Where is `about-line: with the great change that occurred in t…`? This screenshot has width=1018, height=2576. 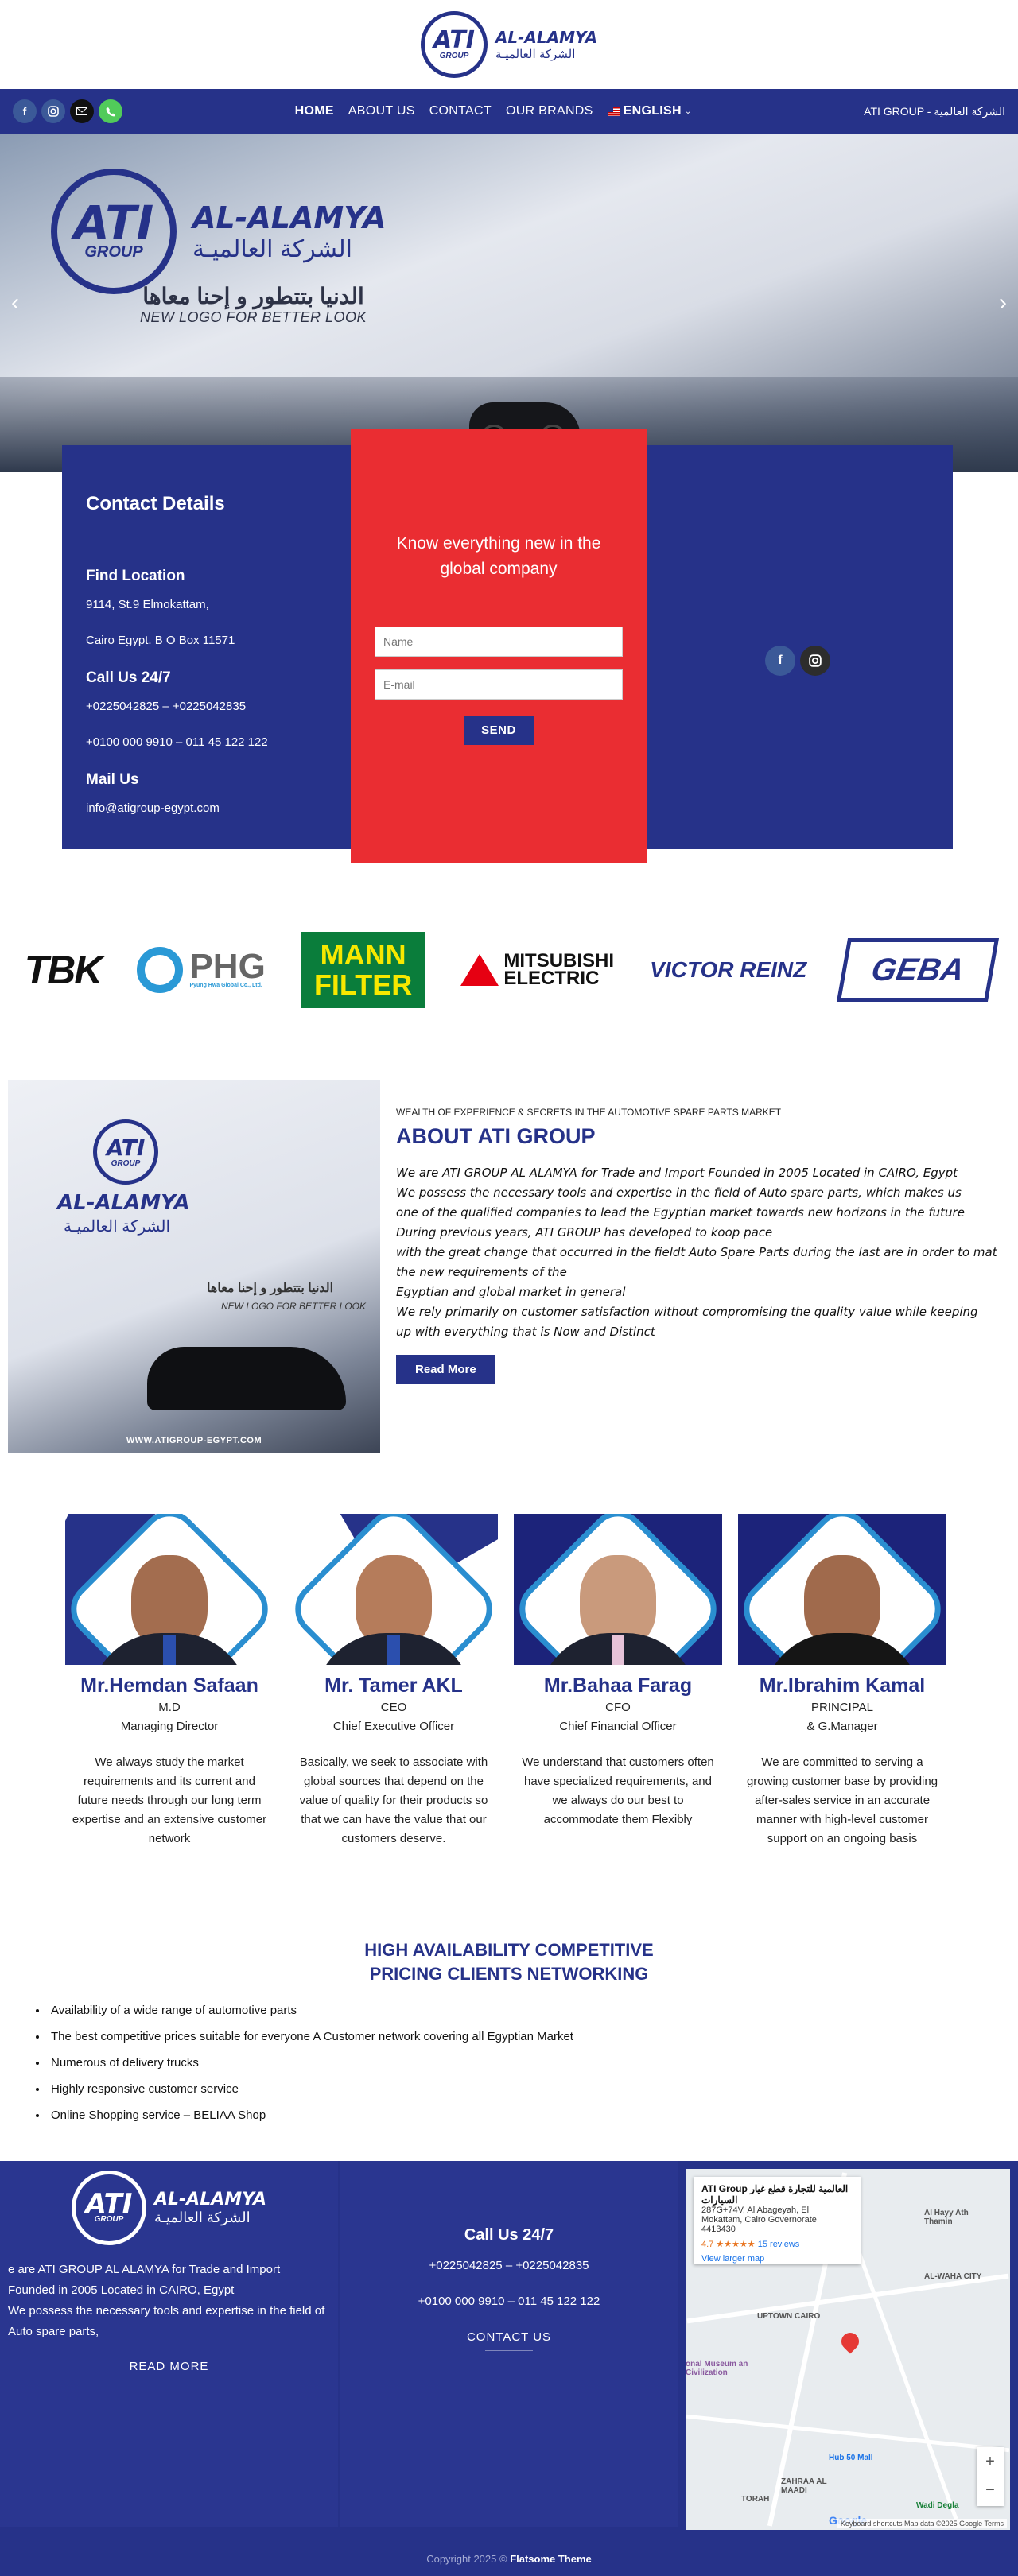
about-line: with the great change that occurred in t… is located at coordinates (696, 1252).